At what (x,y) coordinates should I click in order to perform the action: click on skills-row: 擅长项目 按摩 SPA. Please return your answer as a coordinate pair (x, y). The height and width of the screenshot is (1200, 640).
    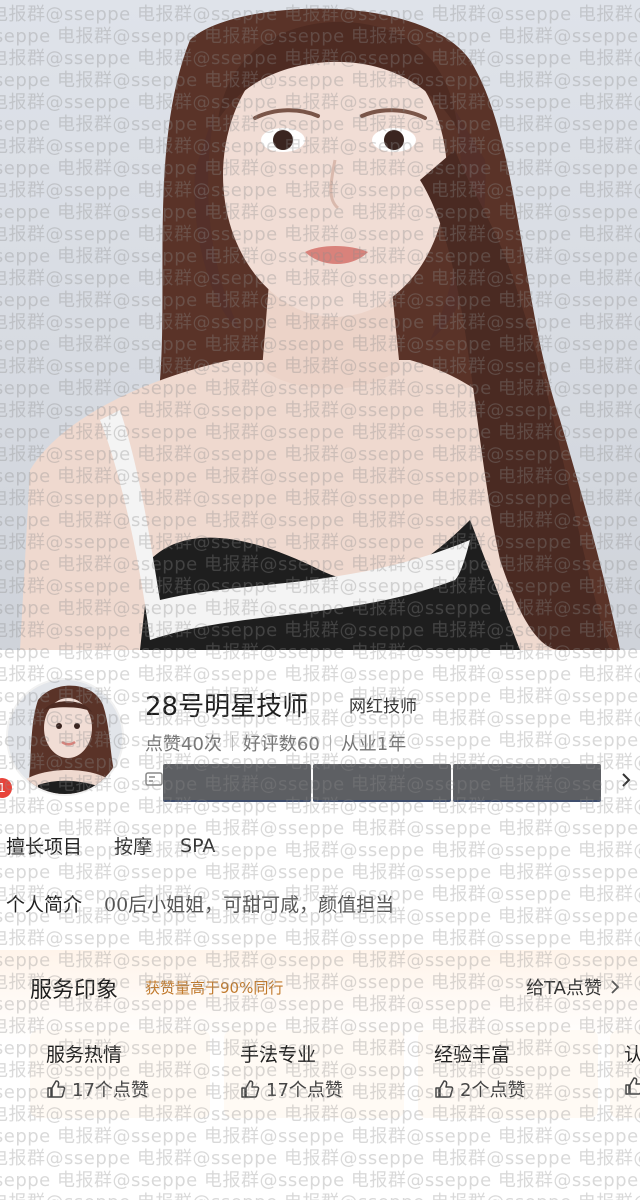
    Looking at the image, I should click on (124, 845).